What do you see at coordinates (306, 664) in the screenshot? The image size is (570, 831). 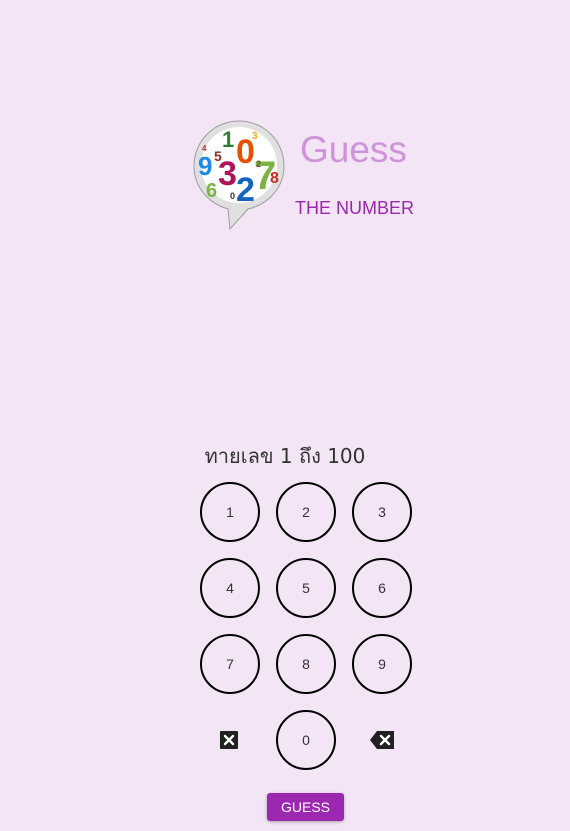 I see `key-8: 8` at bounding box center [306, 664].